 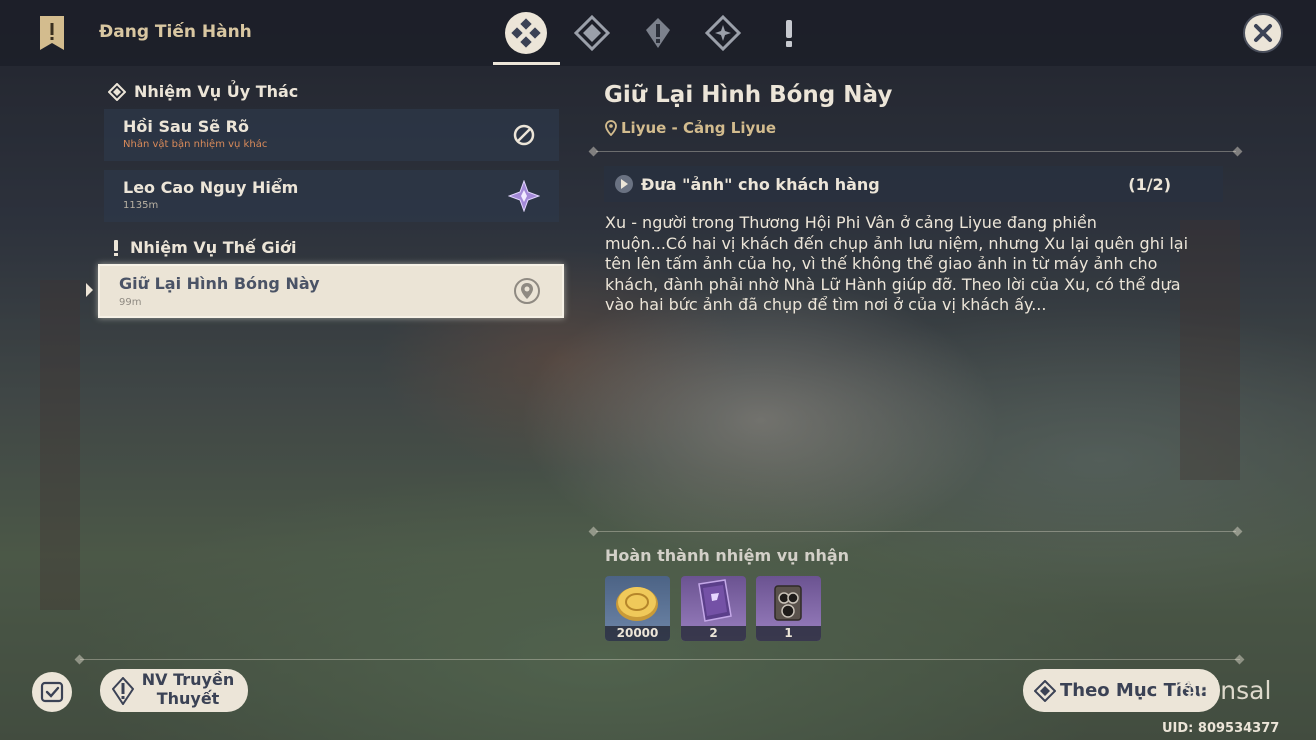 I want to click on quest-book-check-icon, so click(x=52, y=692).